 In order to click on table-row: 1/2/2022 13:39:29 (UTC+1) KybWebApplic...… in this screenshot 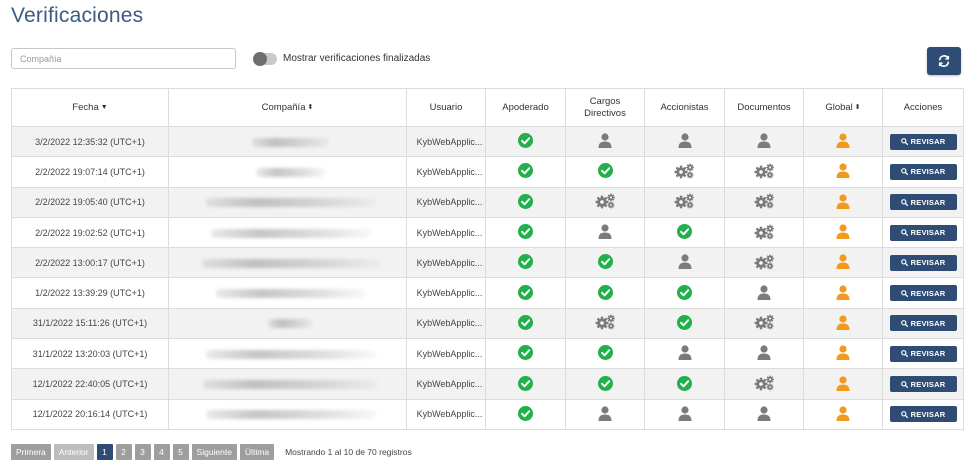, I will do `click(487, 293)`.